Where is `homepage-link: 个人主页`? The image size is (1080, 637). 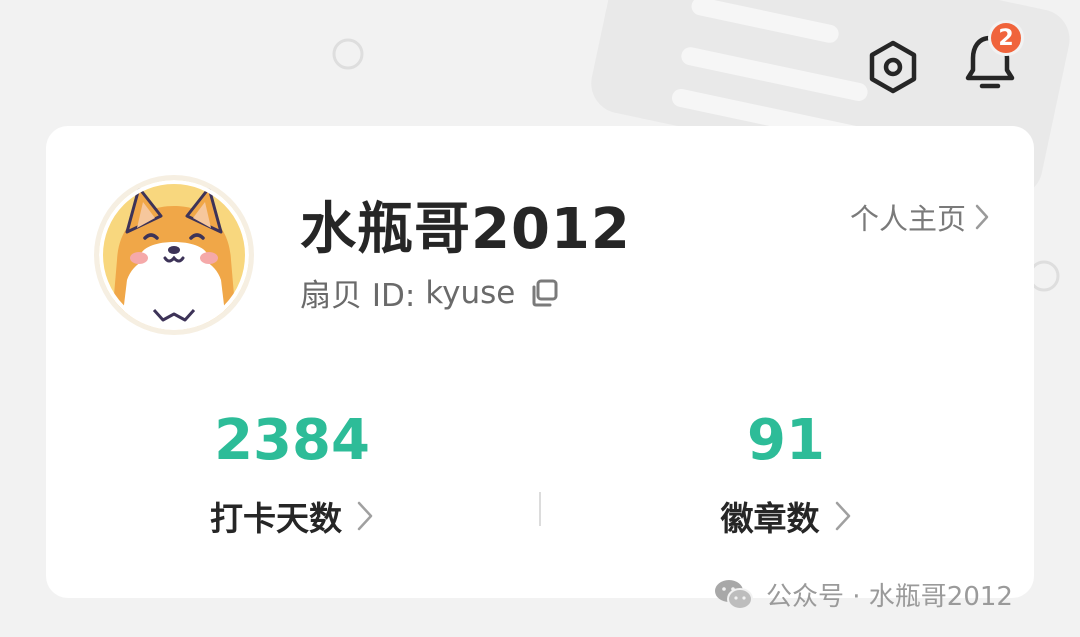
homepage-link: 个人主页 is located at coordinates (920, 217).